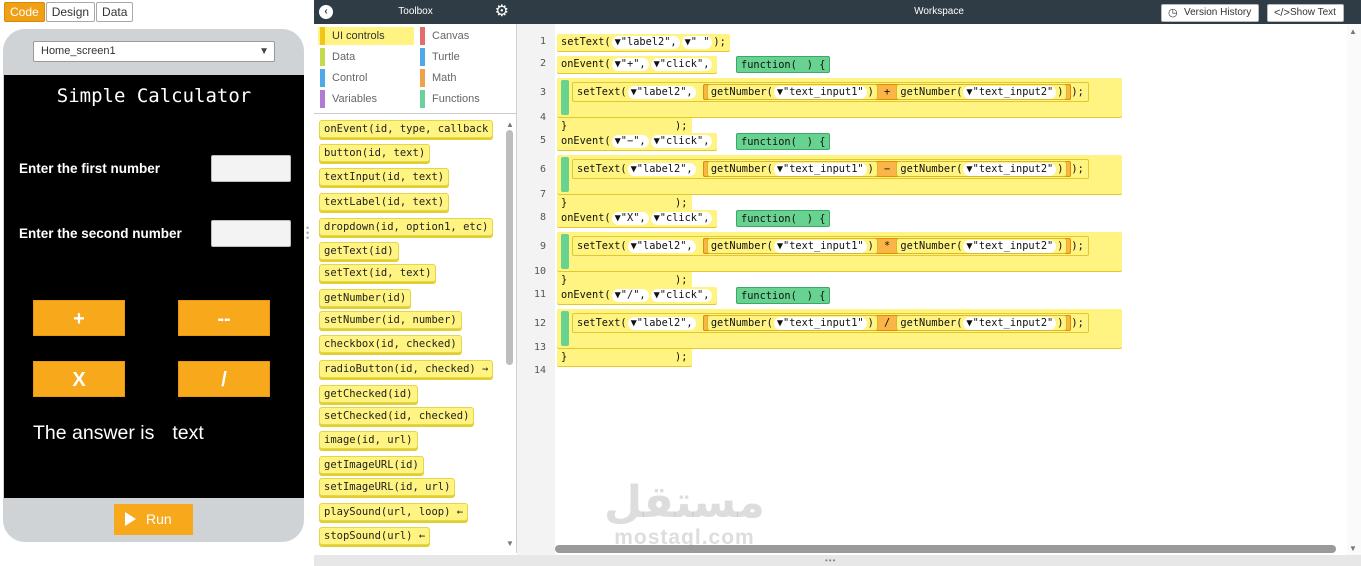  Describe the element at coordinates (1354, 289) in the screenshot. I see `workspace-vertical-scrollbar: ▲ ▼` at that location.